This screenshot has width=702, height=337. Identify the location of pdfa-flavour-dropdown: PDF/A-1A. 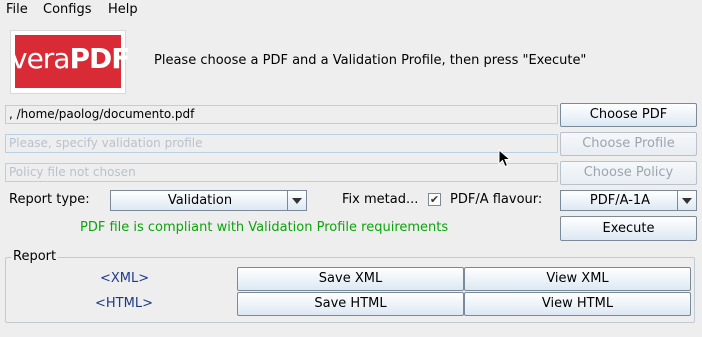
(628, 200).